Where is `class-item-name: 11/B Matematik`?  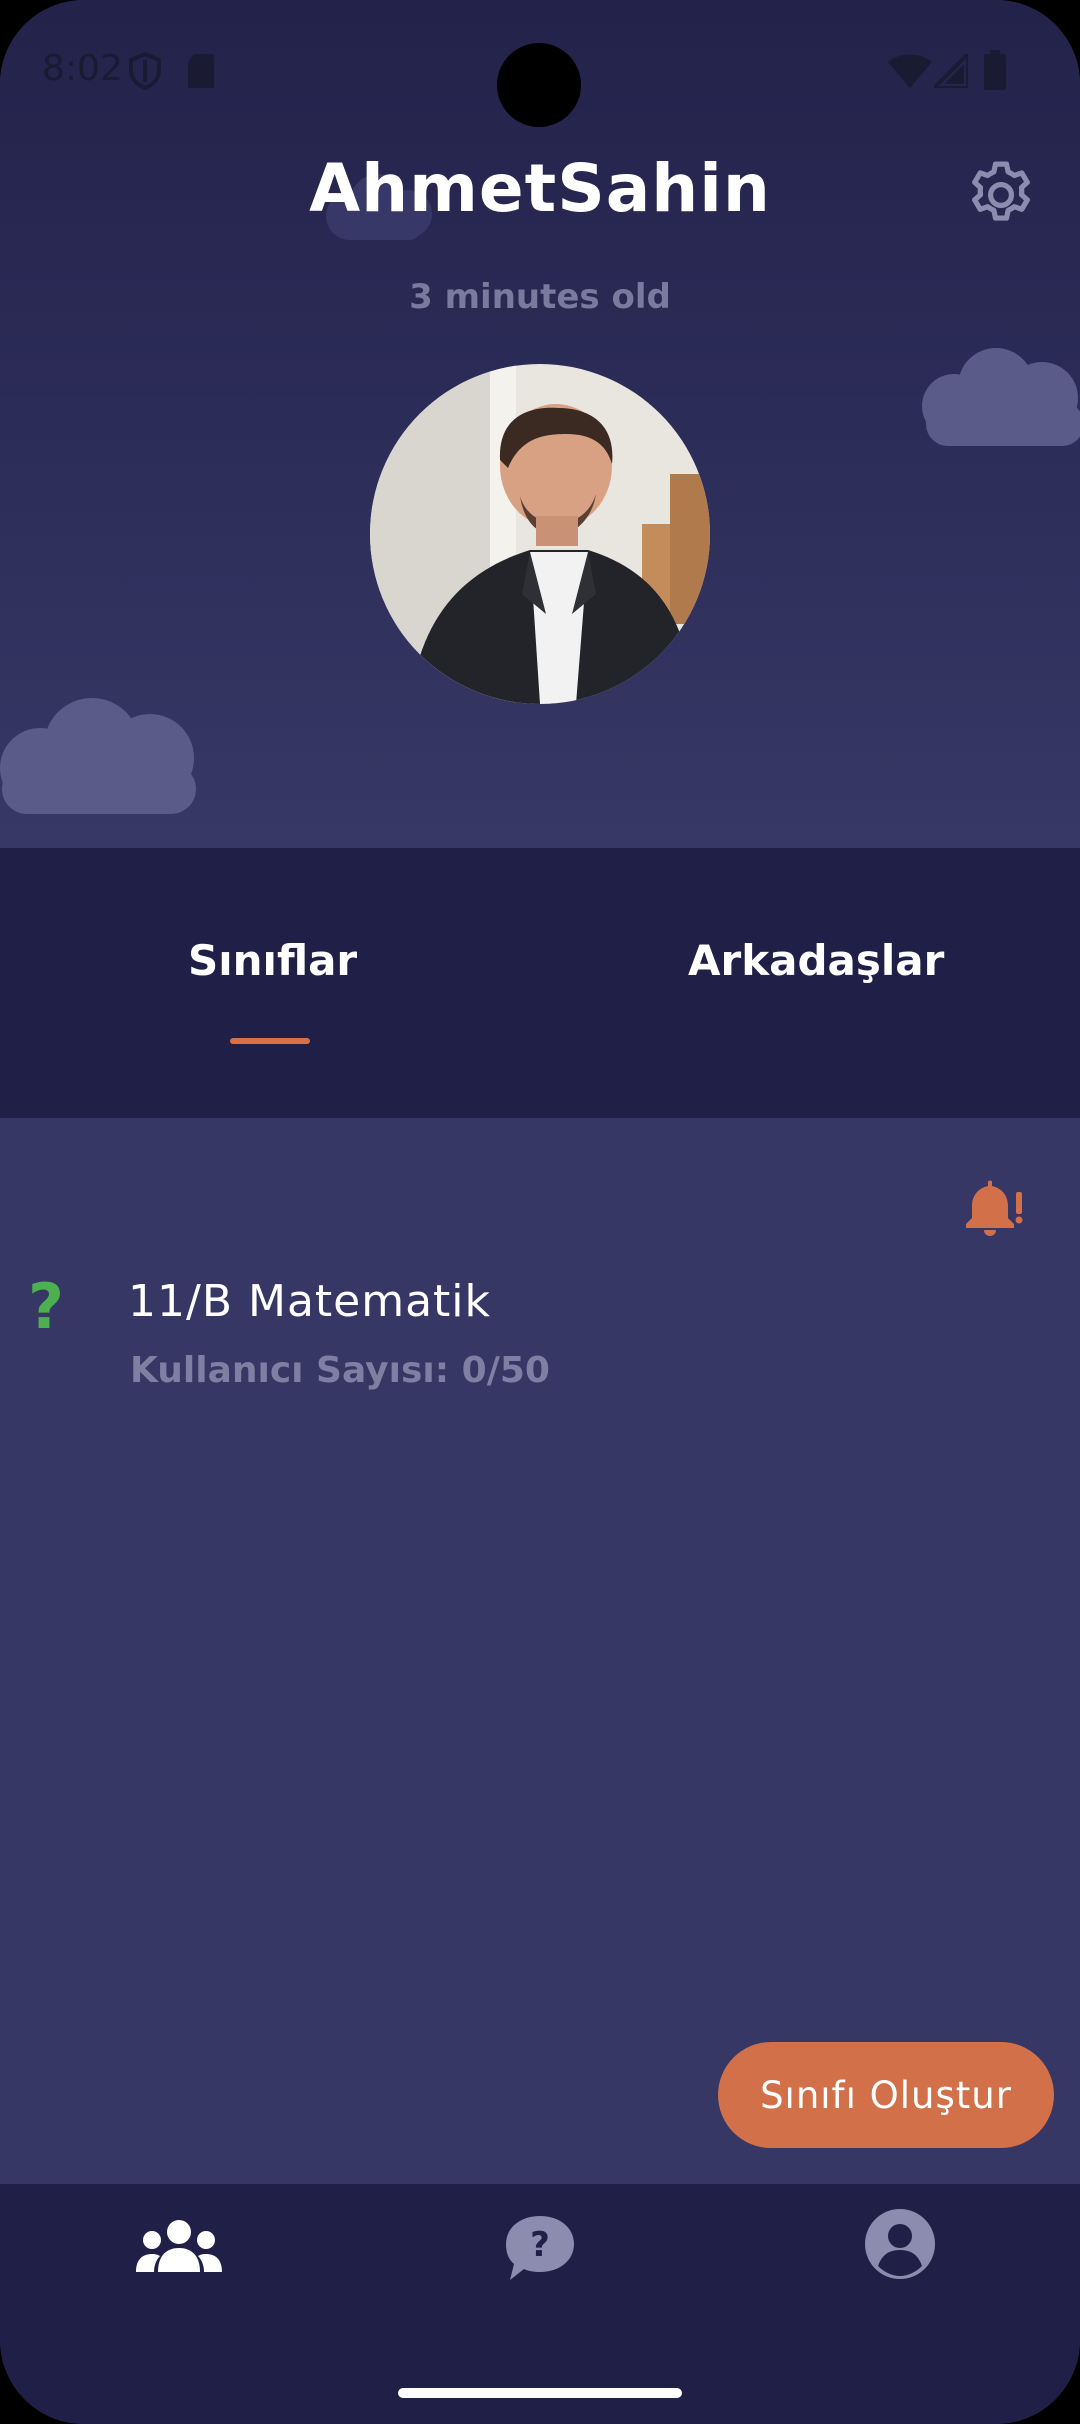 class-item-name: 11/B Matematik is located at coordinates (309, 1301).